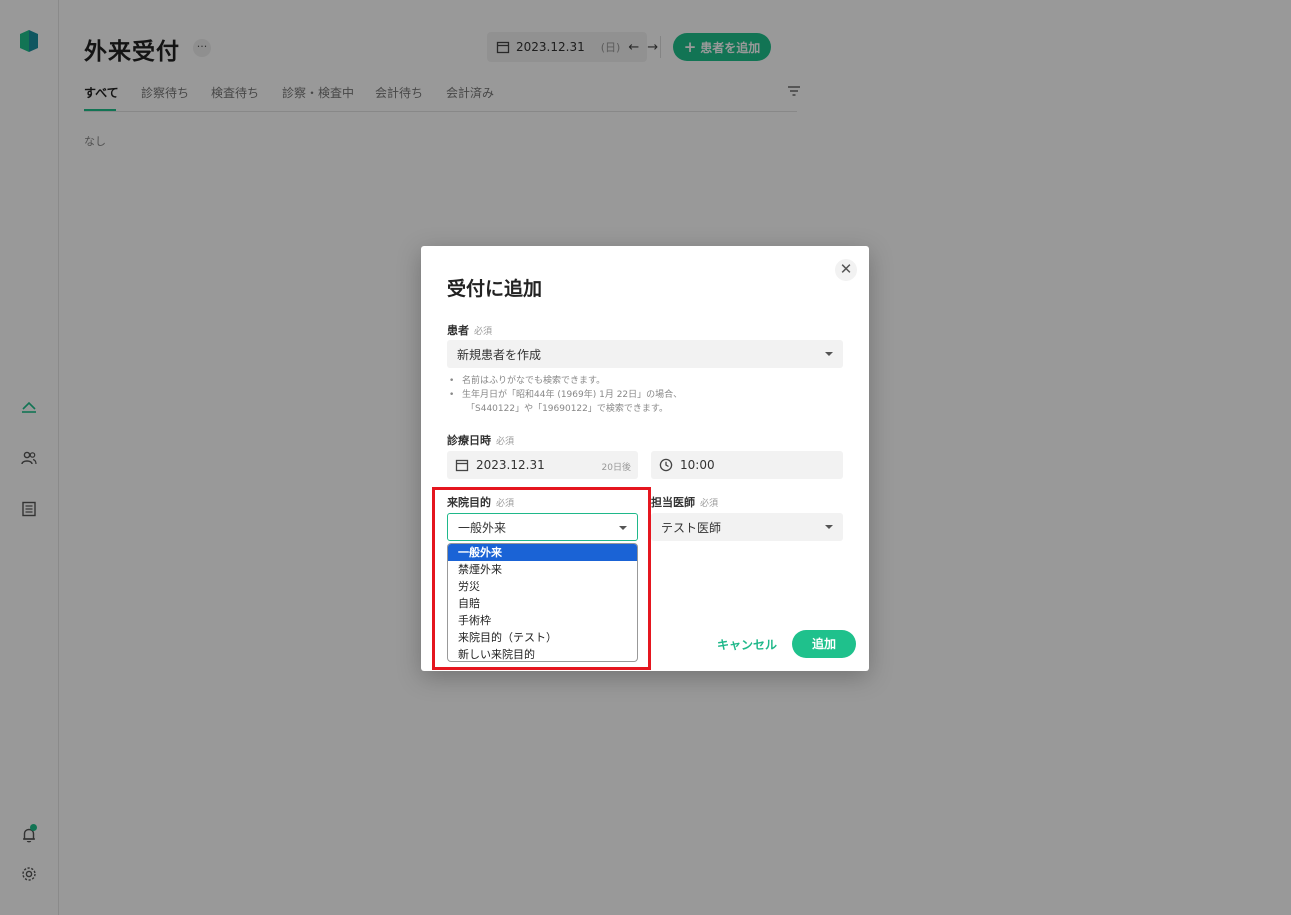 Image resolution: width=1291 pixels, height=915 pixels. I want to click on visit-time-field: 10:00, so click(747, 465).